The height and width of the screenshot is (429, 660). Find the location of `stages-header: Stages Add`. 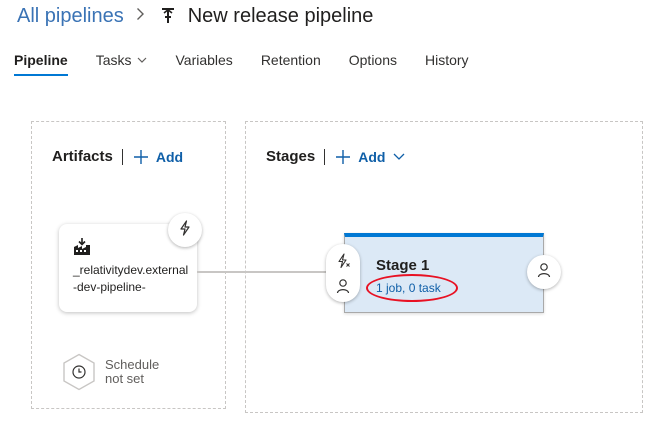

stages-header: Stages Add is located at coordinates (335, 156).